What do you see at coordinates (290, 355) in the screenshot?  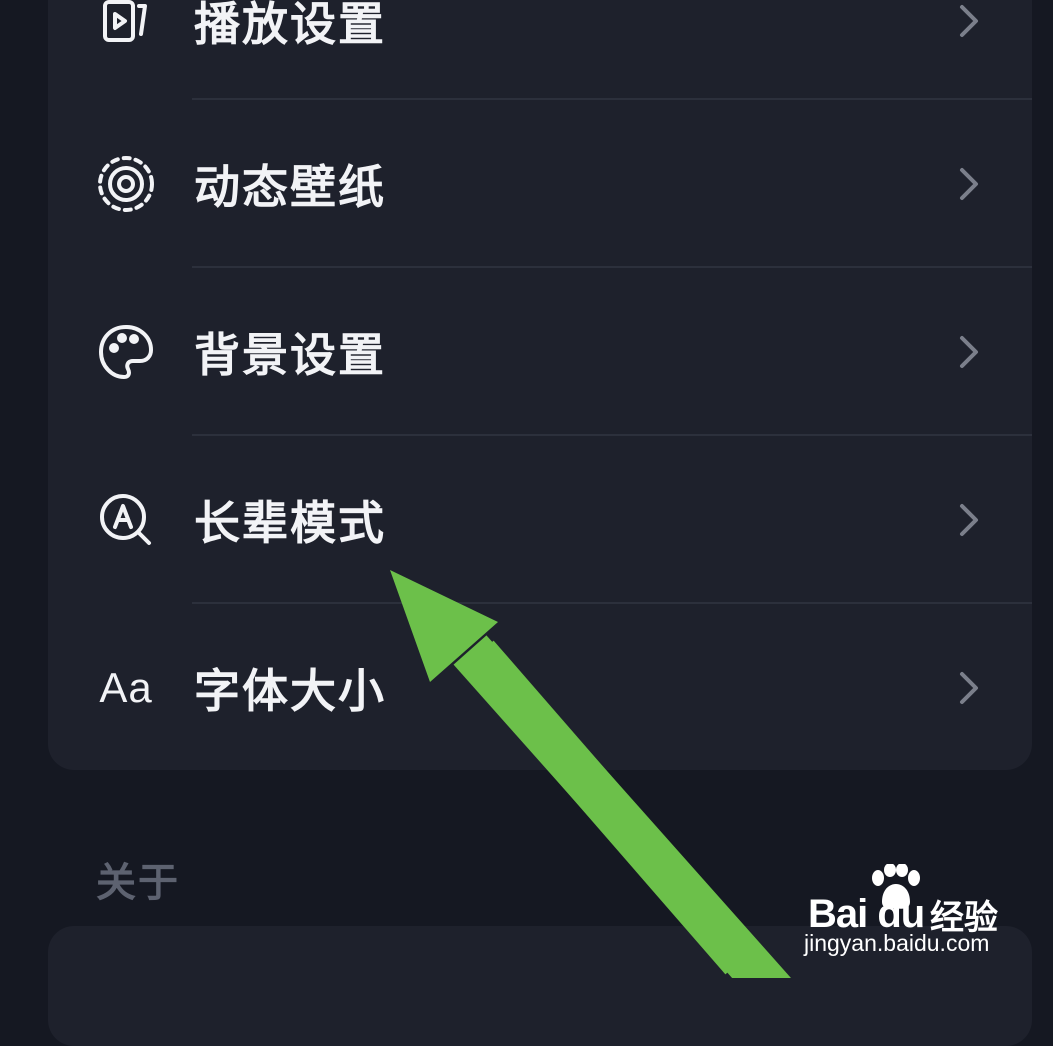 I see `menu-item-label: 背景设置` at bounding box center [290, 355].